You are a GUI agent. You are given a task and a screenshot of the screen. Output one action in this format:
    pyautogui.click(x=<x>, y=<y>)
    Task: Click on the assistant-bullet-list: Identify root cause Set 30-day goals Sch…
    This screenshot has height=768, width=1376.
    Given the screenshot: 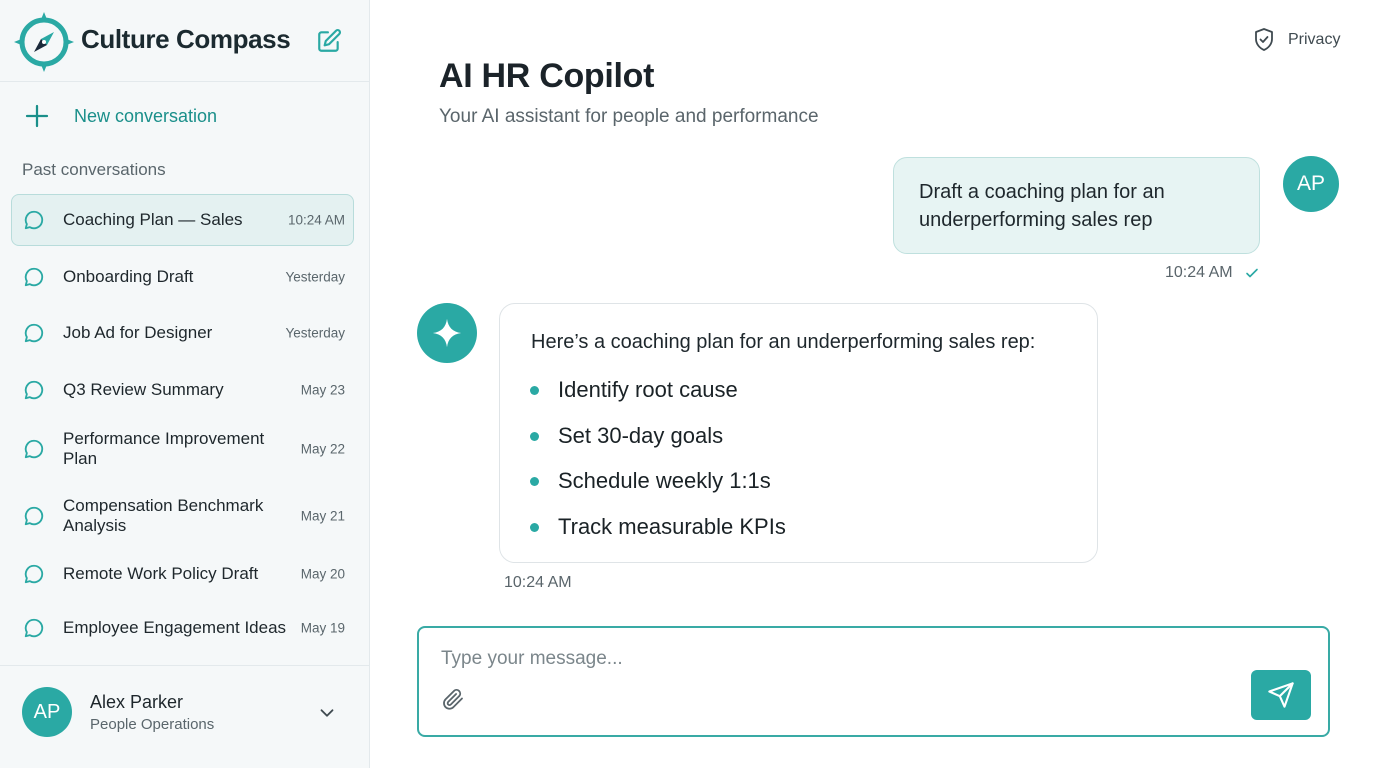 What is the action you would take?
    pyautogui.click(x=658, y=467)
    